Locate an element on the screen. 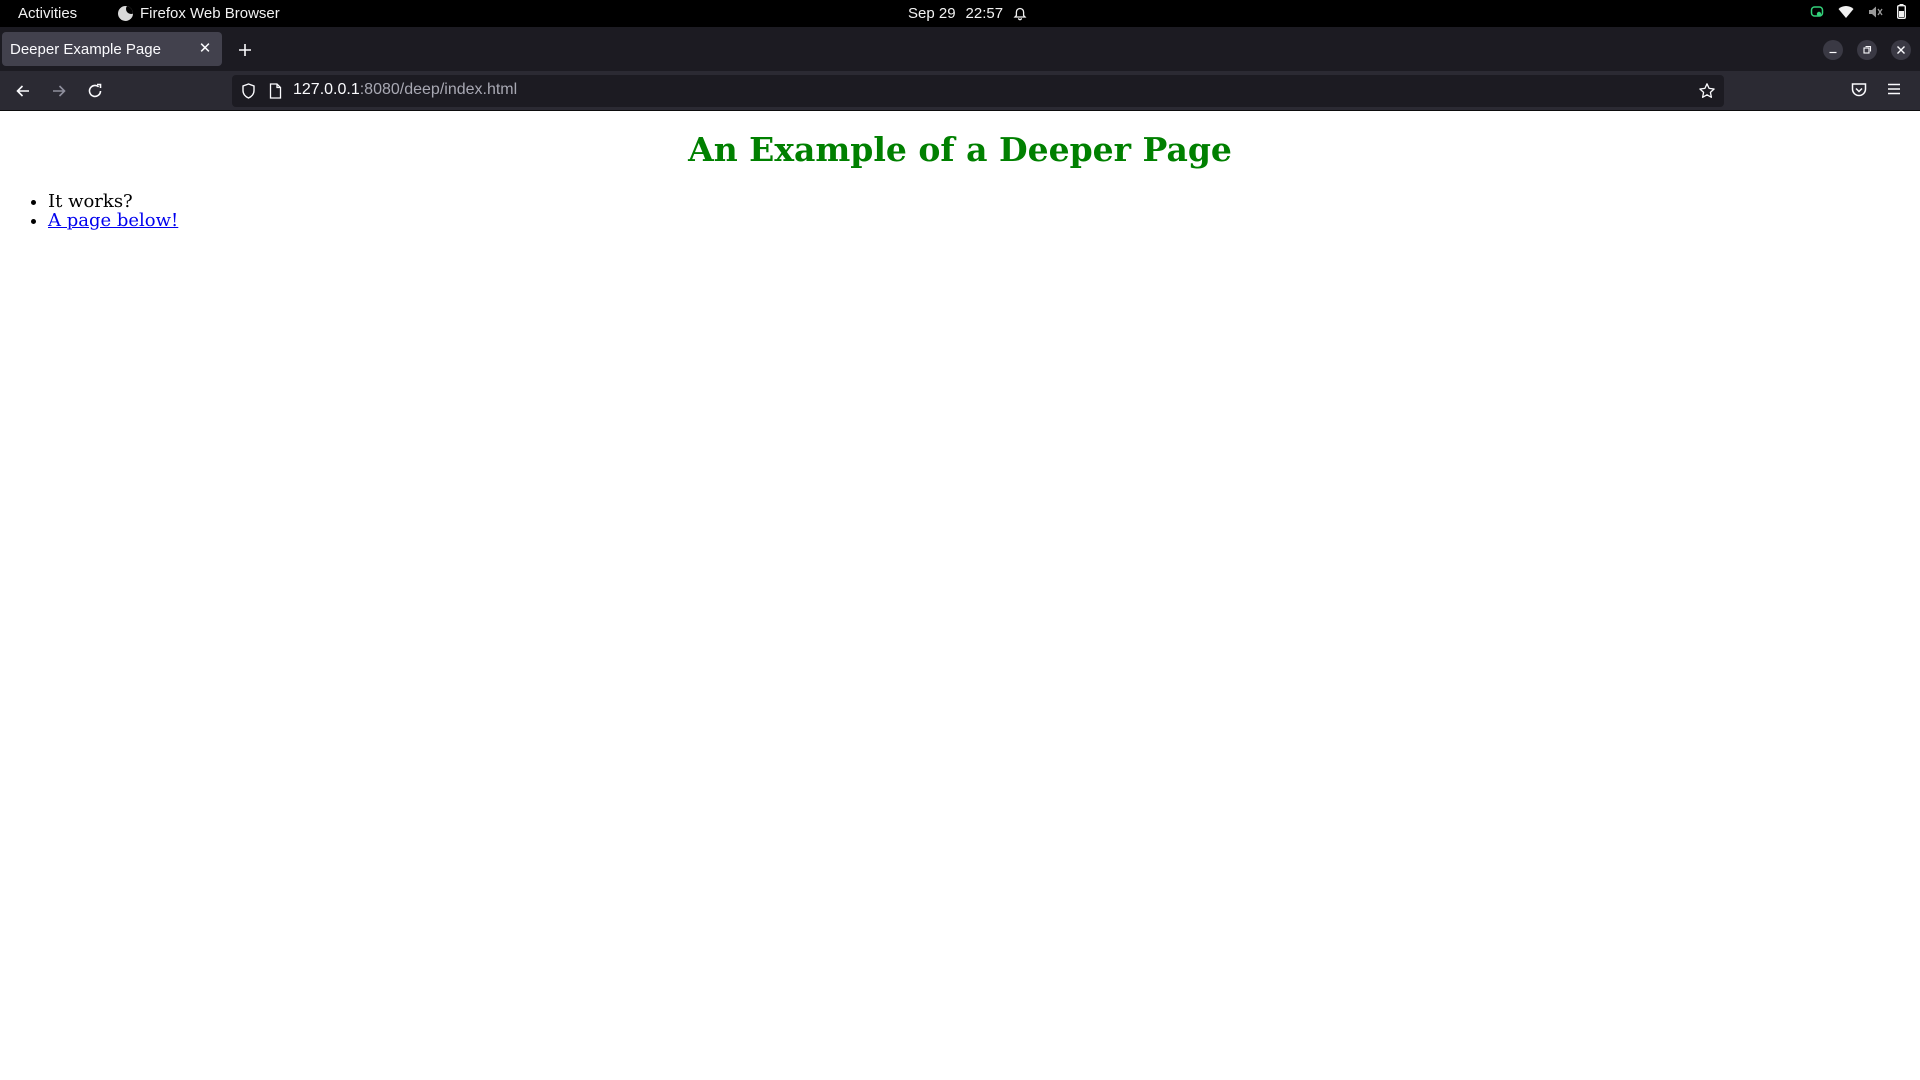 The image size is (1920, 1080). list-item-it-works: It works? is located at coordinates (113, 201).